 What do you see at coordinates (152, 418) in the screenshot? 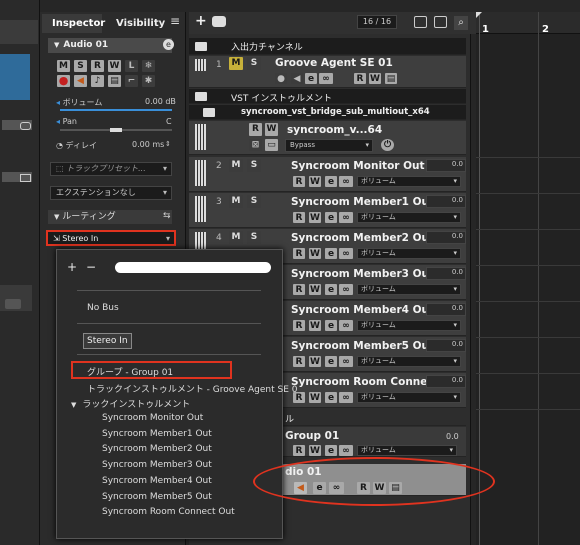
I see `rack-item-option: Syncroom Monitor Out` at bounding box center [152, 418].